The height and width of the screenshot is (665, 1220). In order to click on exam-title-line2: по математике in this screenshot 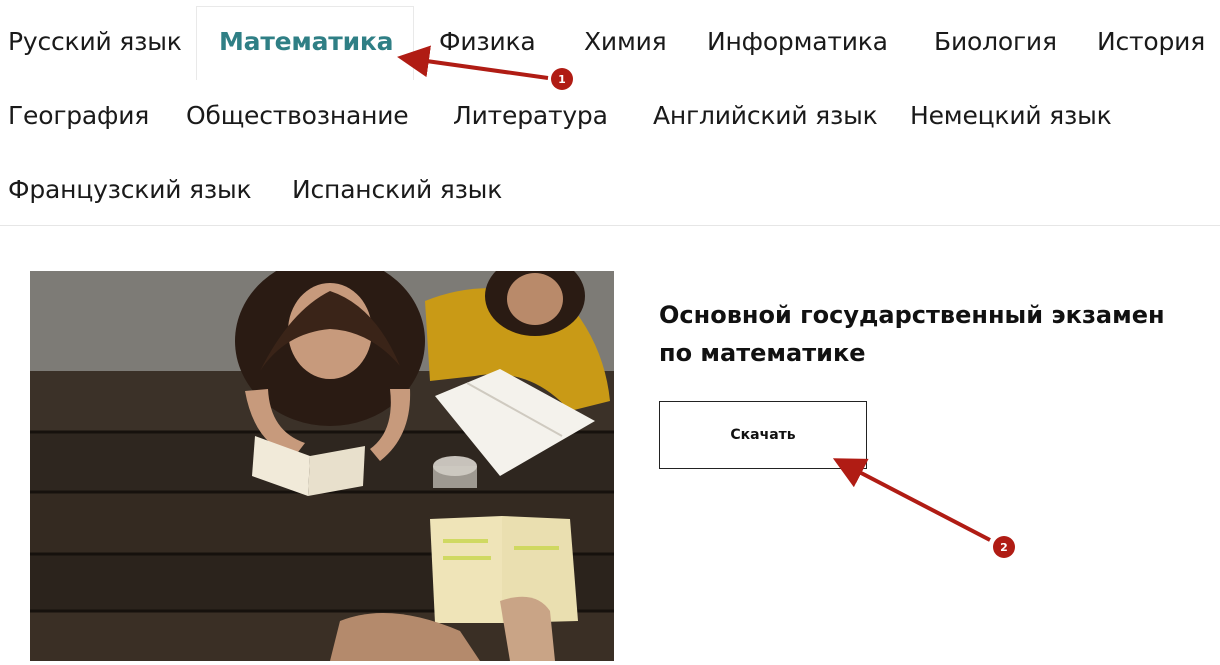, I will do `click(762, 353)`.